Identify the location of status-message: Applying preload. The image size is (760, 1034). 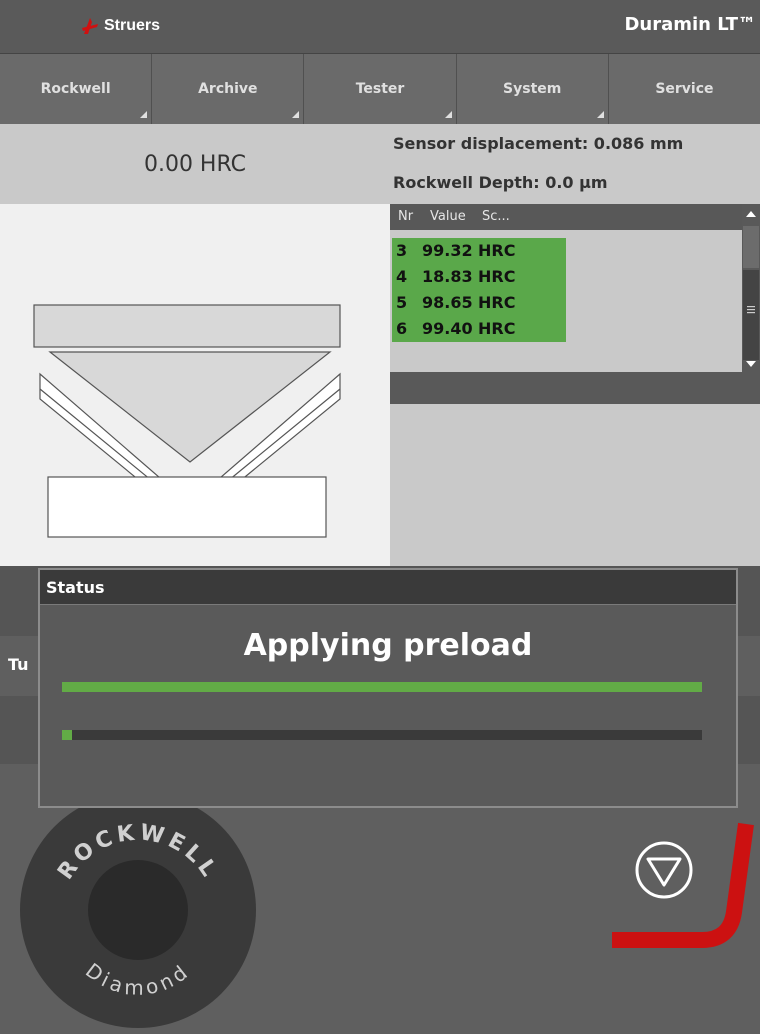
(388, 645).